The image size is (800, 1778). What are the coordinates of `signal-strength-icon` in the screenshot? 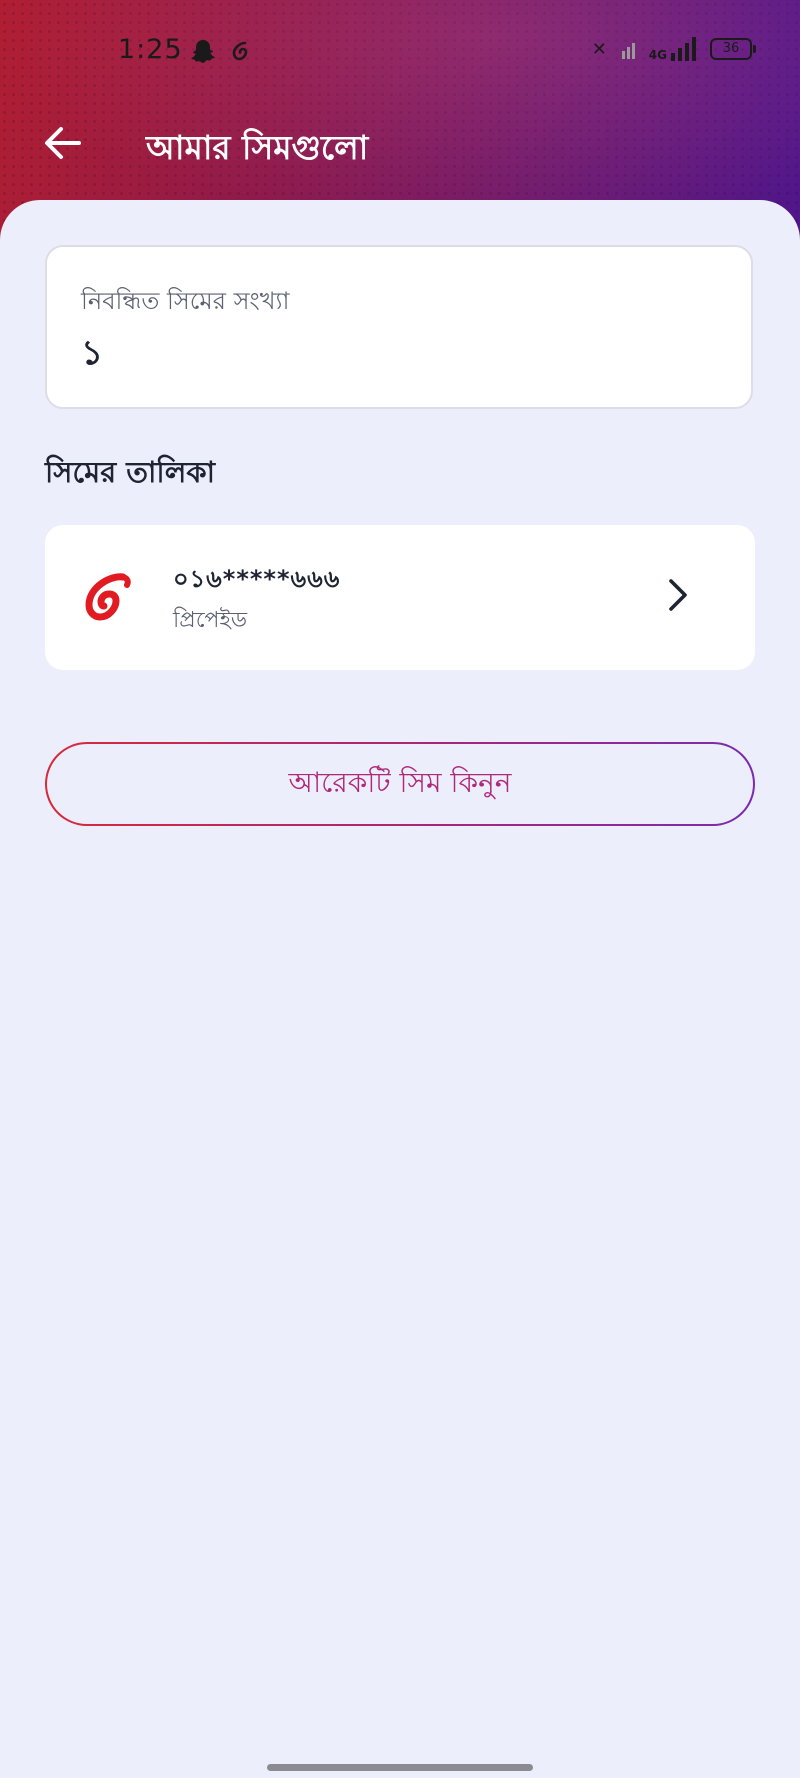 It's located at (683, 49).